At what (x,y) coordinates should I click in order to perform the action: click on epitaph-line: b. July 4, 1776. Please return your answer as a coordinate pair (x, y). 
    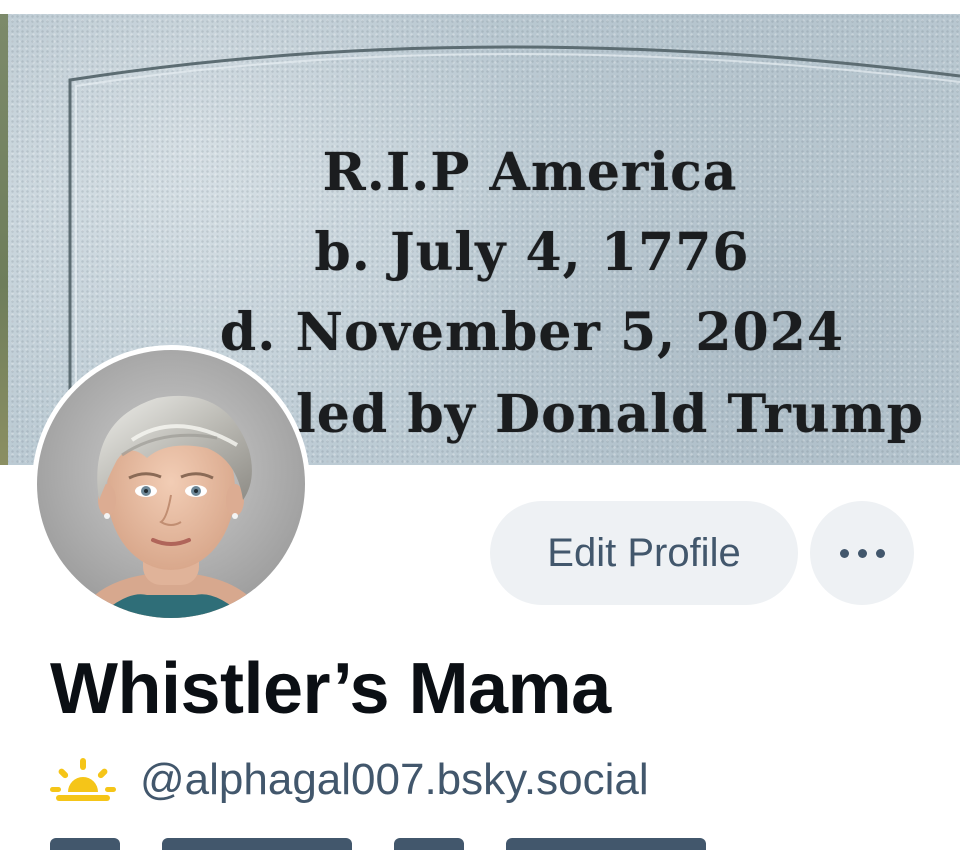
    Looking at the image, I should click on (532, 252).